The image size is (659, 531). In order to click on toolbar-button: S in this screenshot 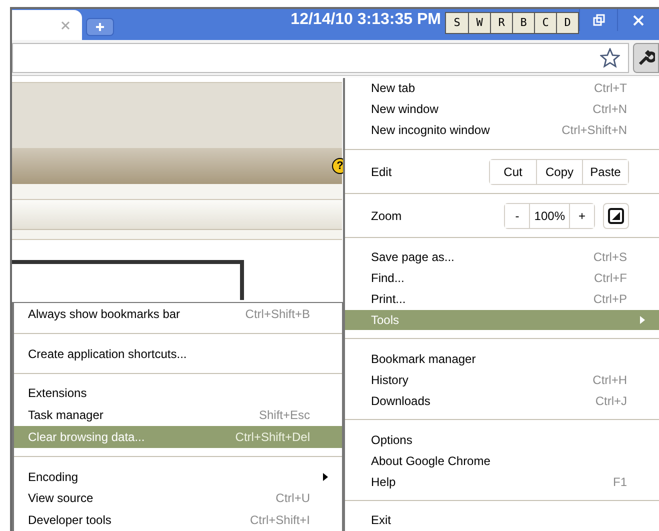, I will do `click(457, 23)`.